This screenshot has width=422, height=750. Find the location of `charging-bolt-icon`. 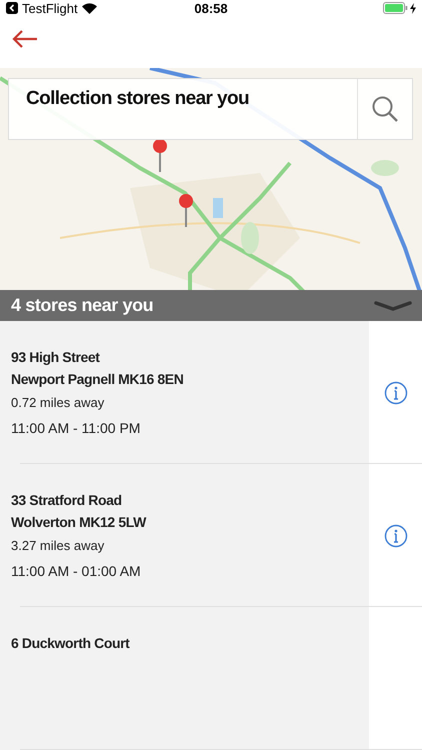

charging-bolt-icon is located at coordinates (413, 8).